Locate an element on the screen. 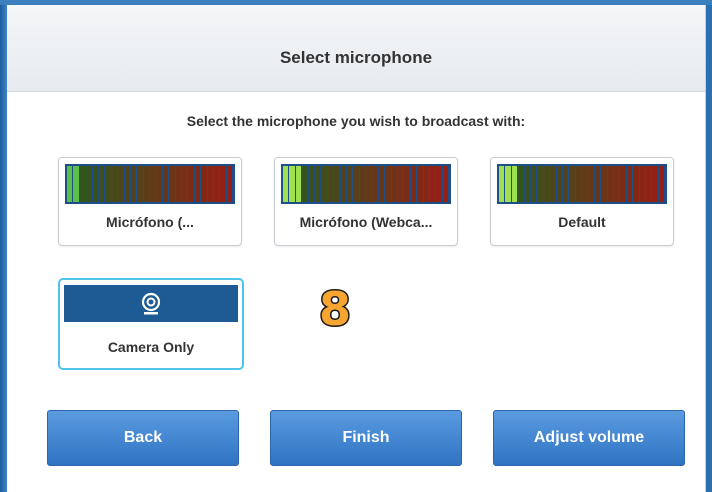  microphone-option-default: Default is located at coordinates (582, 201).